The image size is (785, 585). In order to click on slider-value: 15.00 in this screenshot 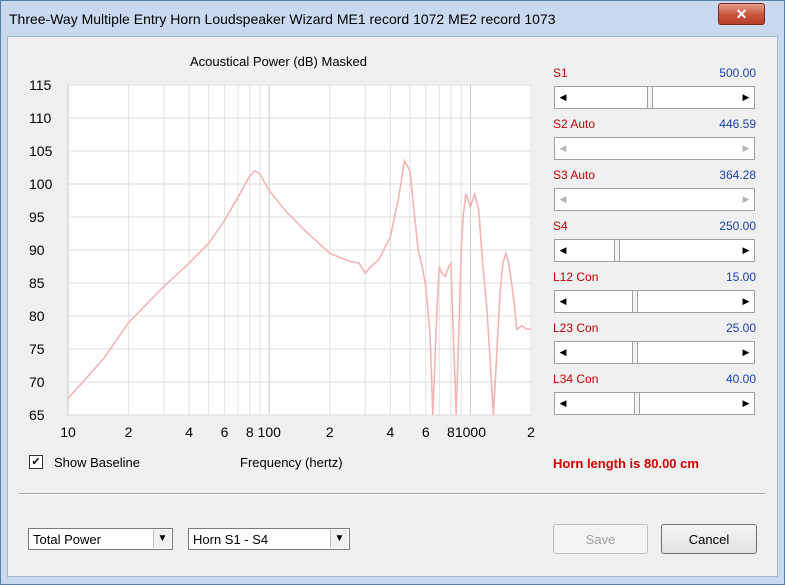, I will do `click(740, 277)`.